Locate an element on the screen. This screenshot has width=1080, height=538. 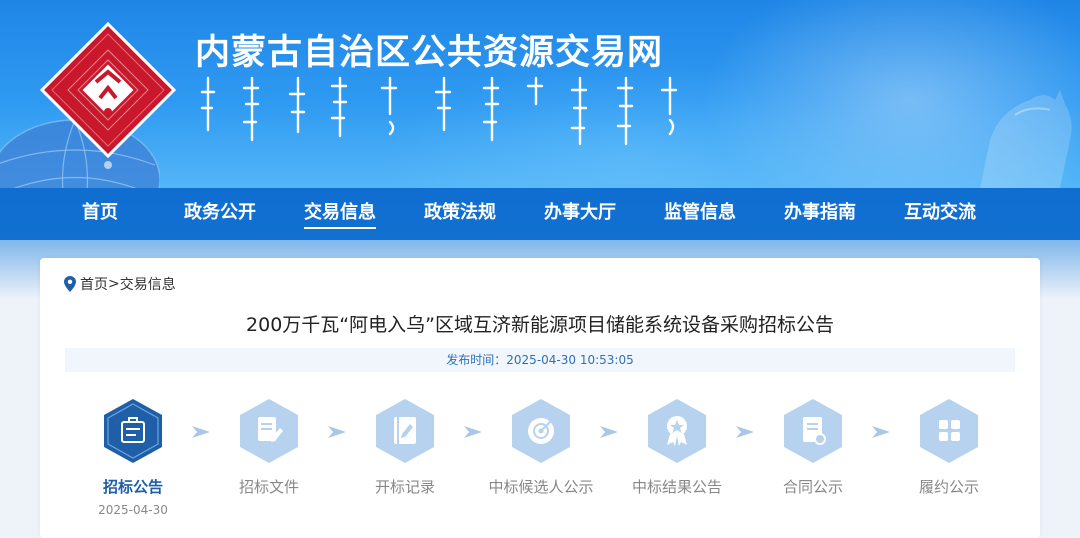
nav-item-label: 办事大厅 is located at coordinates (580, 212).